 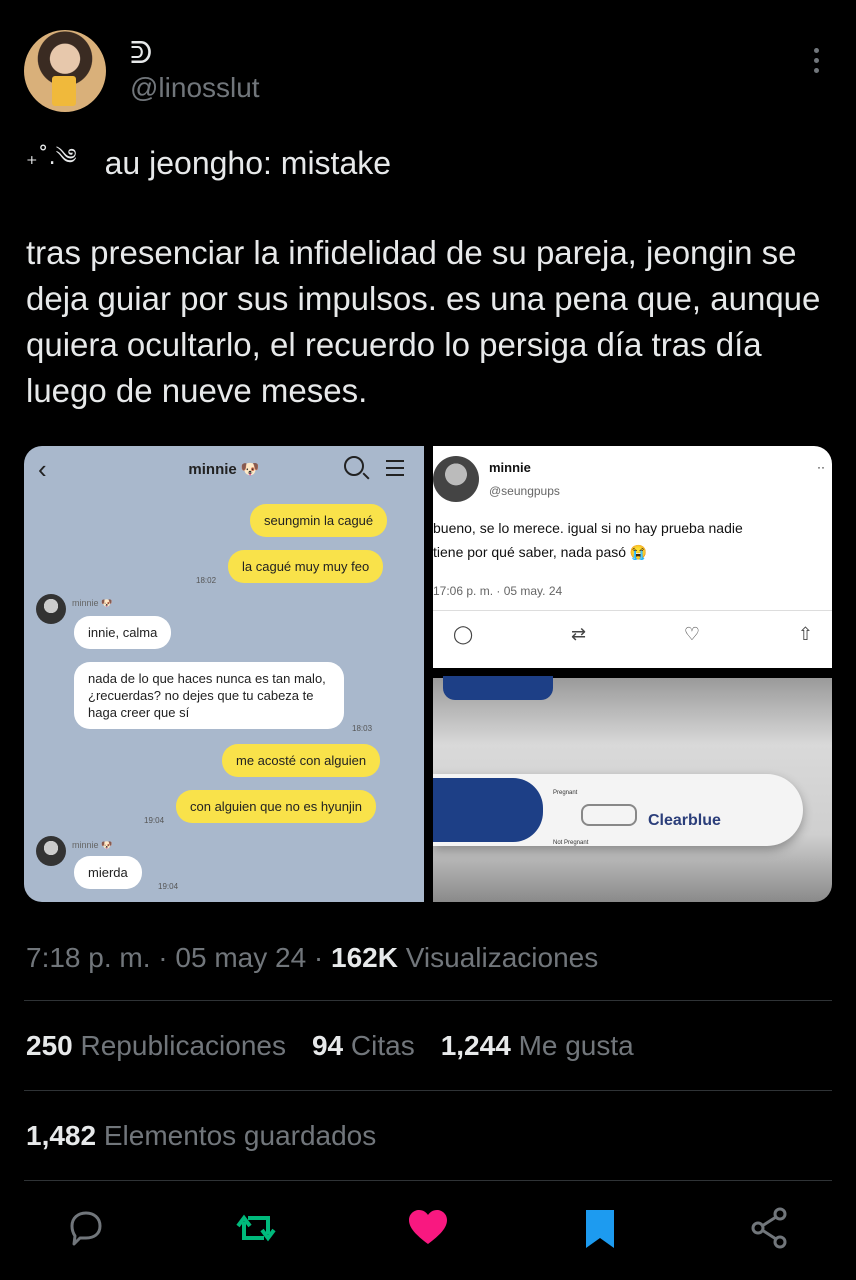 I want to click on post-header: ᕲ @linosslut, so click(x=428, y=60).